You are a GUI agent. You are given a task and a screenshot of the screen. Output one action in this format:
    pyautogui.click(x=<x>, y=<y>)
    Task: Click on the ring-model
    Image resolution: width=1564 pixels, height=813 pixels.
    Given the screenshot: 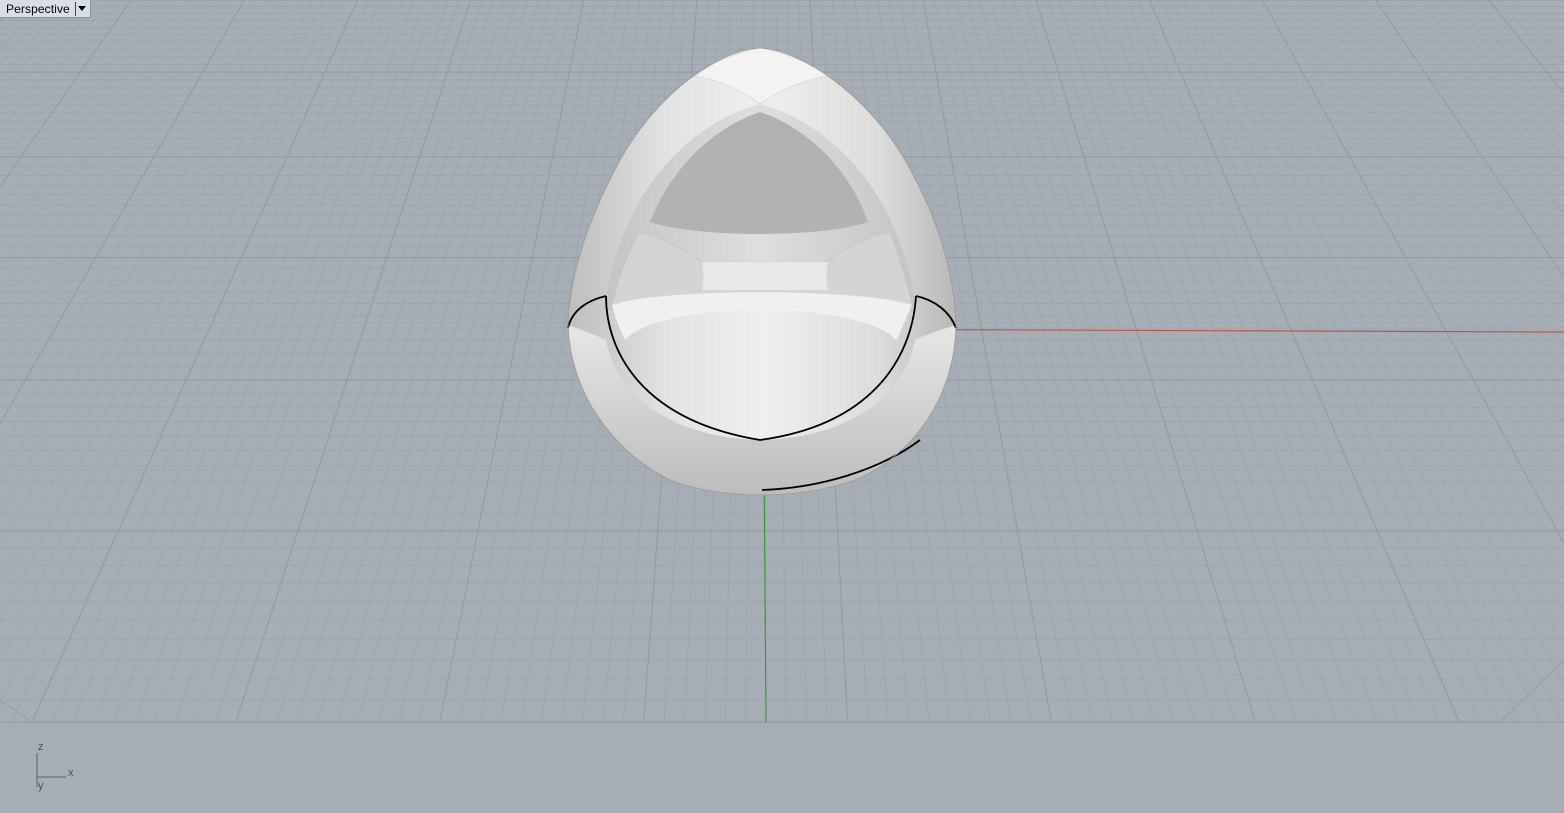 What is the action you would take?
    pyautogui.click(x=762, y=271)
    